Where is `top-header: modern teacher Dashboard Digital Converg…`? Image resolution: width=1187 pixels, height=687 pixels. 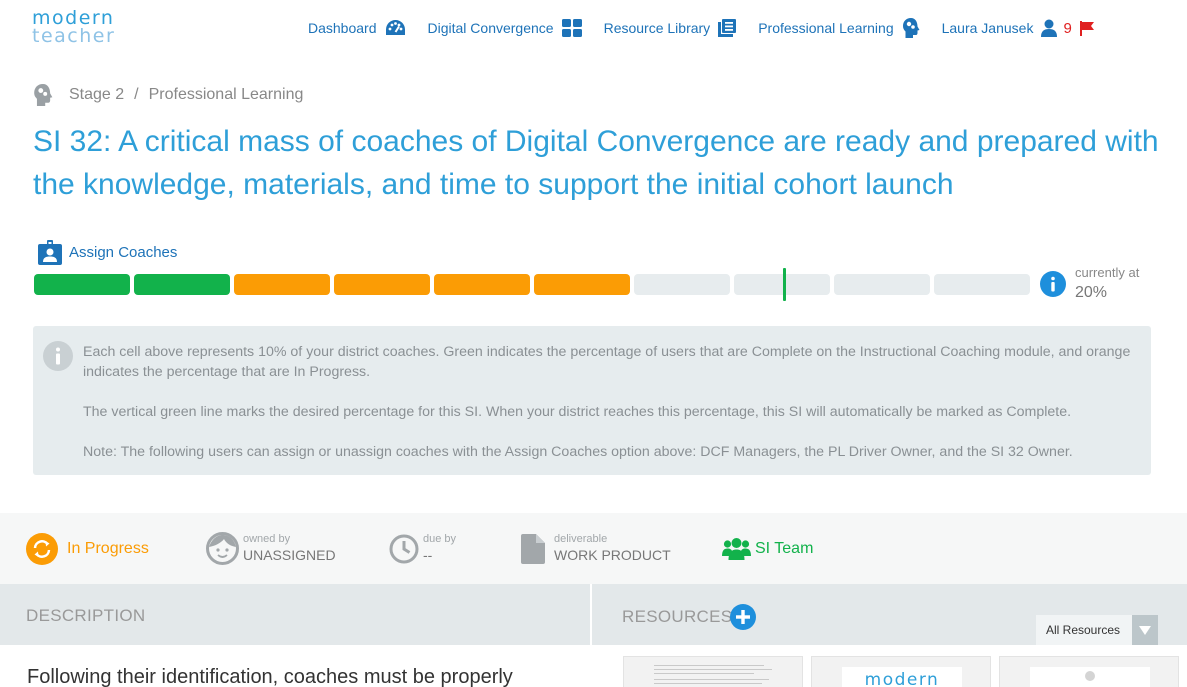
top-header: modern teacher Dashboard Digital Converg… is located at coordinates (593, 30).